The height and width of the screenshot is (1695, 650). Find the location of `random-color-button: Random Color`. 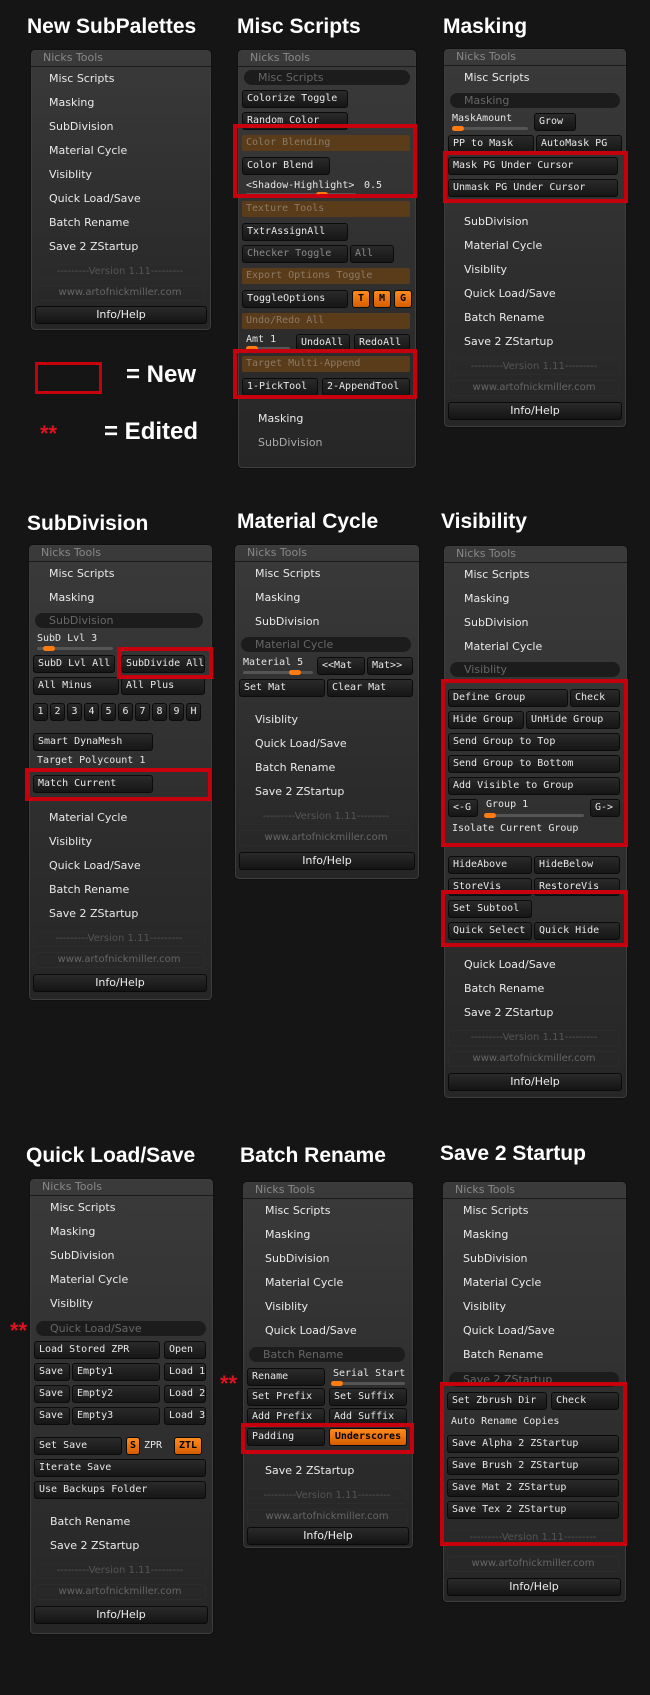

random-color-button: Random Color is located at coordinates (295, 121).